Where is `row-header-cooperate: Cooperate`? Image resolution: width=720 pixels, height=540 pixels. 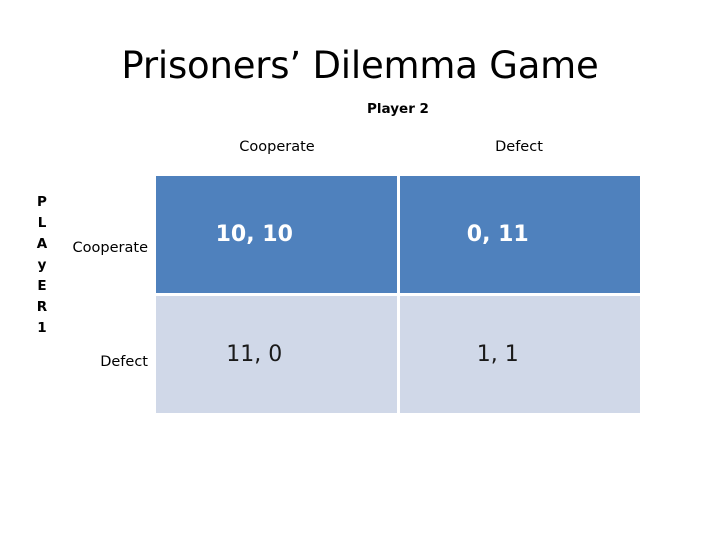 row-header-cooperate: Cooperate is located at coordinates (110, 248).